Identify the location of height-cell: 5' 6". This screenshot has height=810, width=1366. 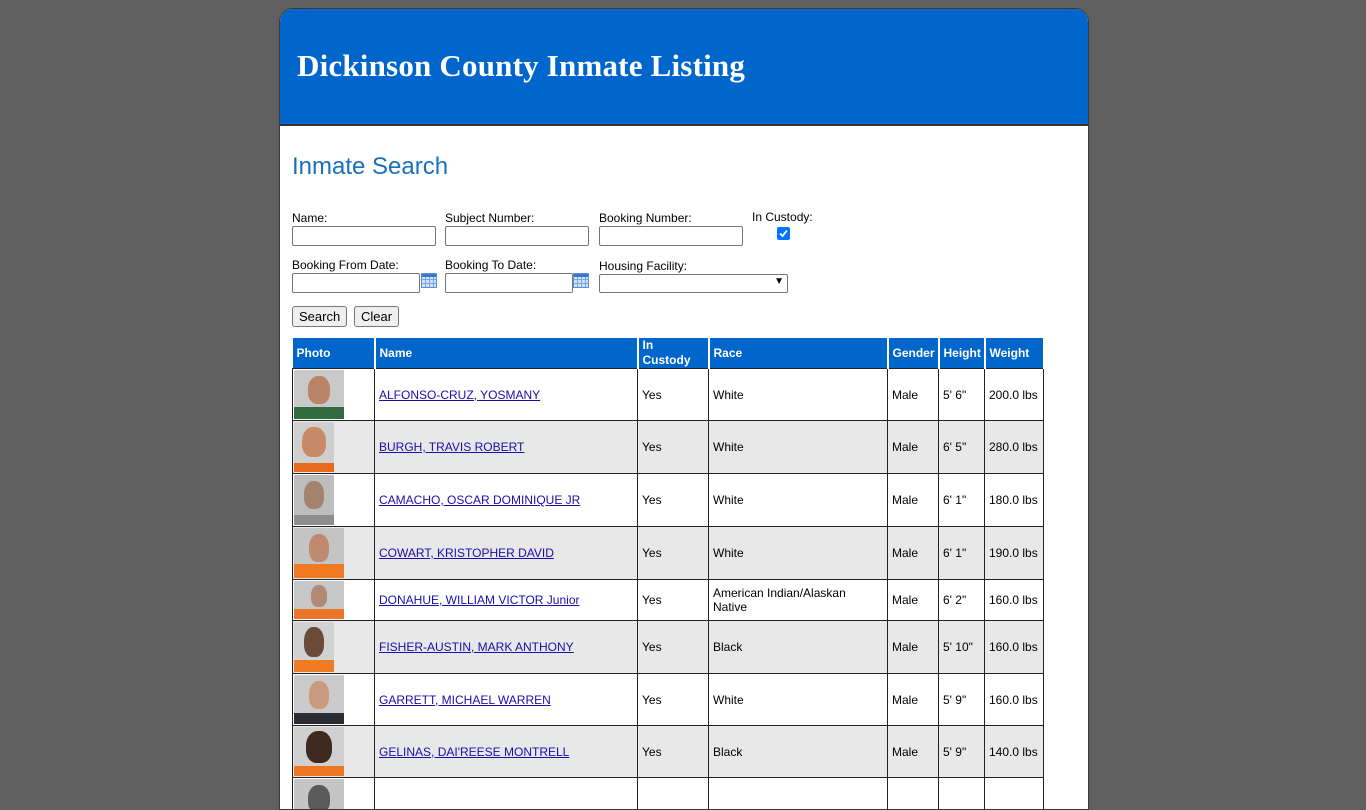
(962, 395).